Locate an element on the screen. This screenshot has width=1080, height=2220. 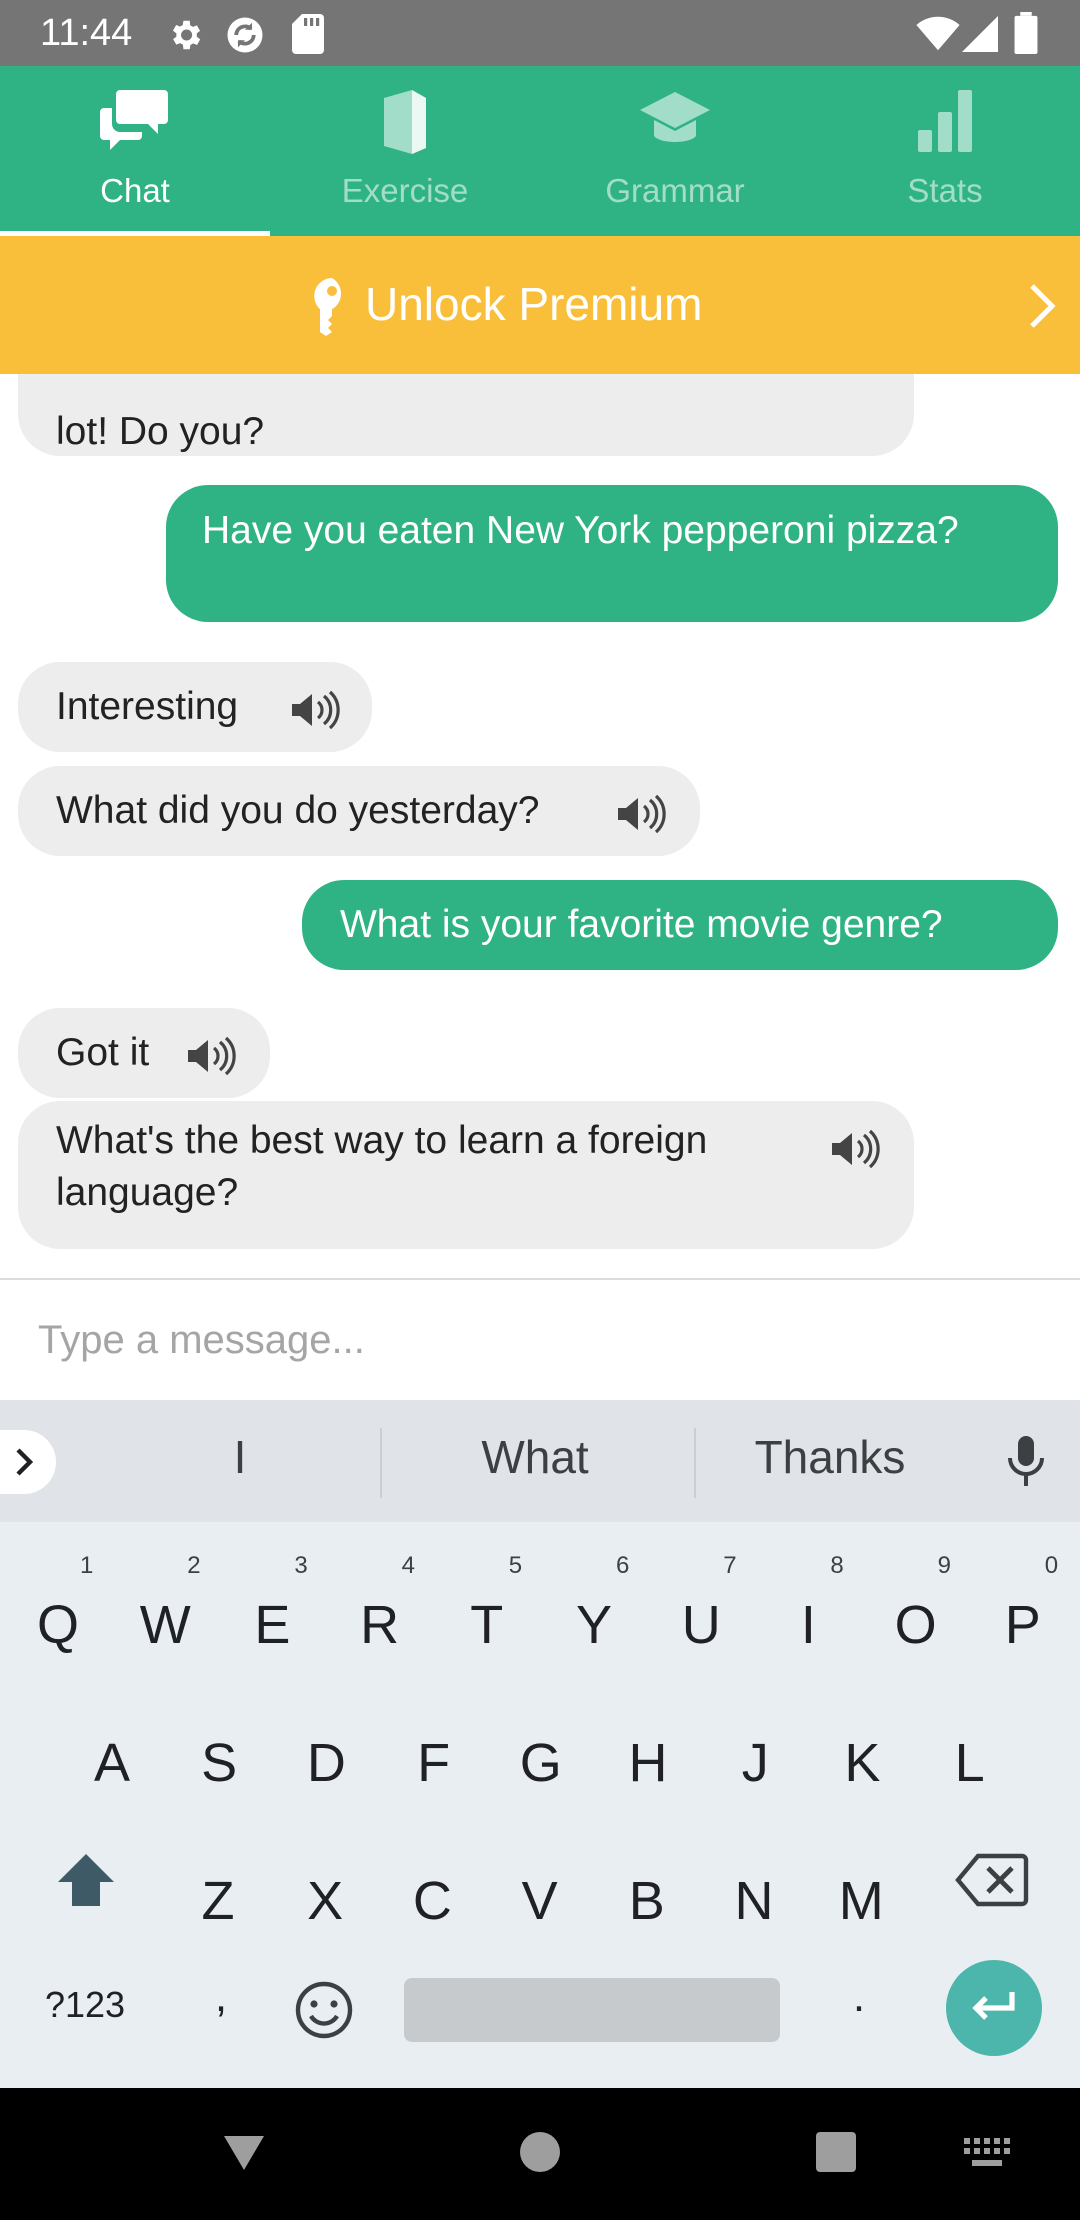
key-u: U is located at coordinates (701, 1625).